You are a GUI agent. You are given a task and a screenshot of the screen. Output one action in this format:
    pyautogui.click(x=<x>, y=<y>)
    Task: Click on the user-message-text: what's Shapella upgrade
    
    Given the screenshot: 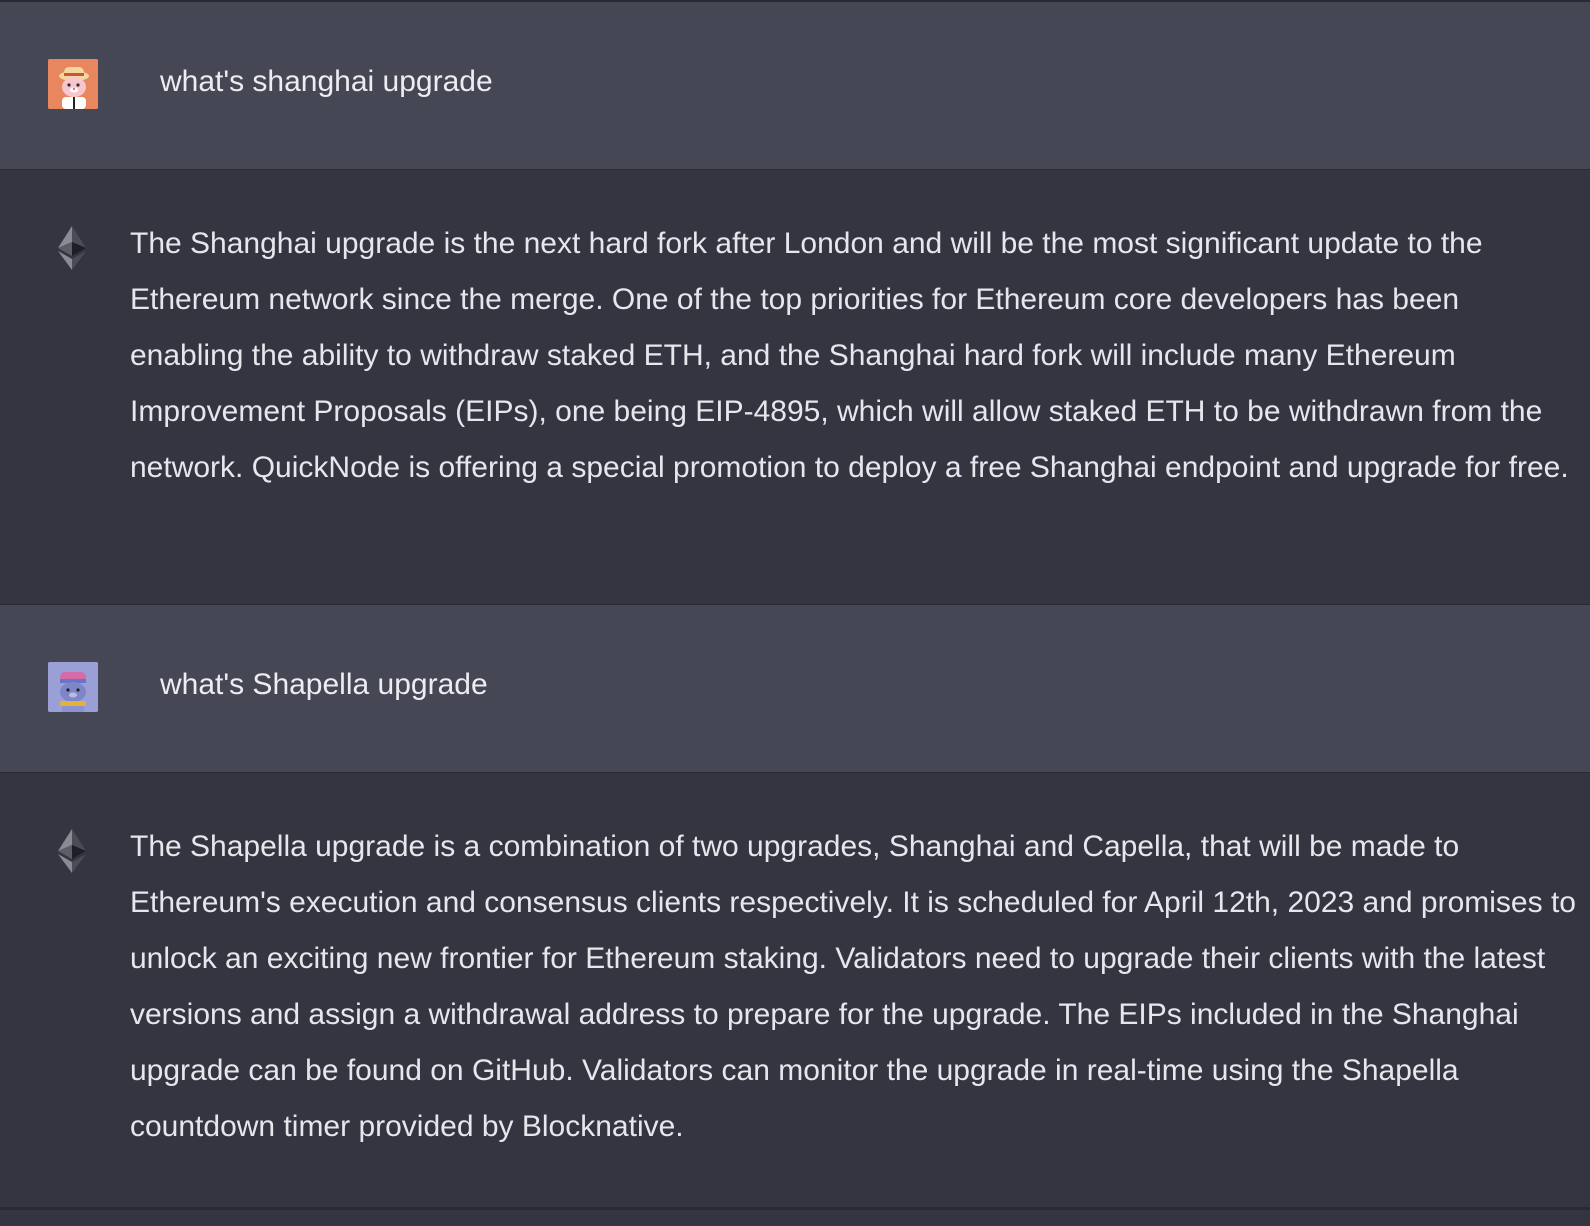 What is the action you would take?
    pyautogui.click(x=324, y=684)
    